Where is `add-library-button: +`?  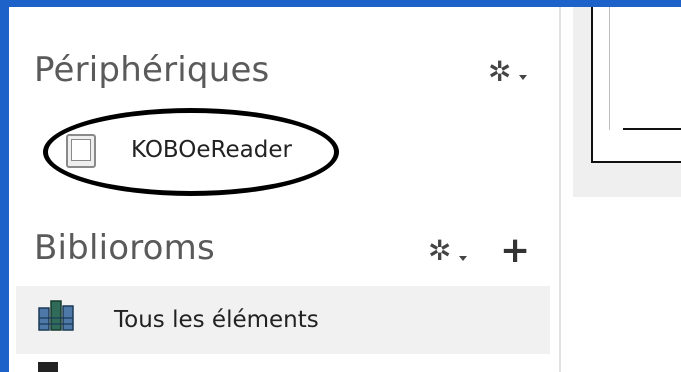 add-library-button: + is located at coordinates (515, 251).